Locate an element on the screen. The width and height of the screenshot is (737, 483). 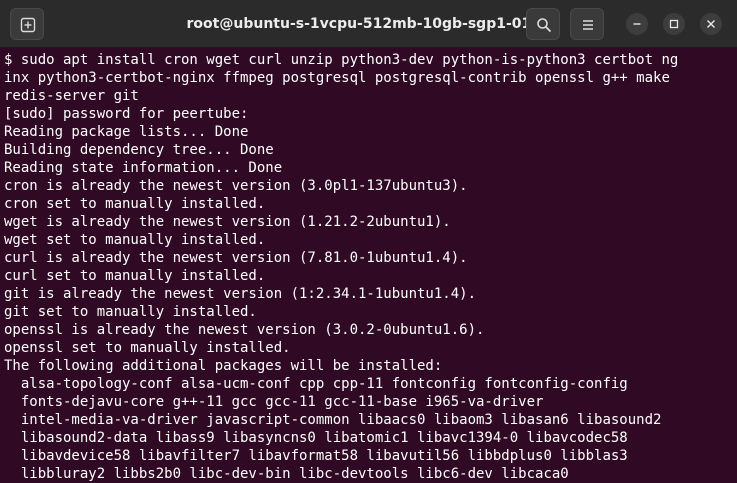
new-tab-icon is located at coordinates (28, 25).